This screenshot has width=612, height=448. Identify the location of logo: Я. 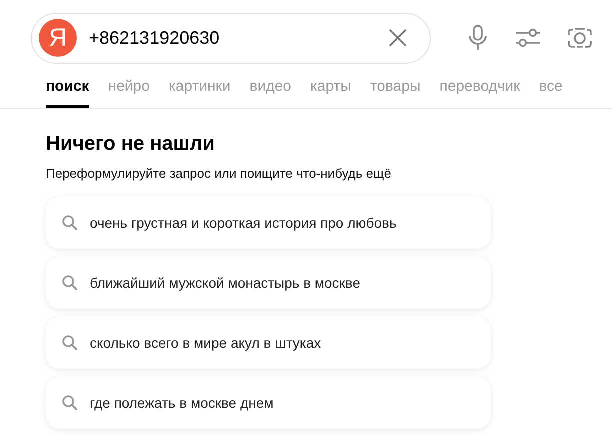
(58, 38).